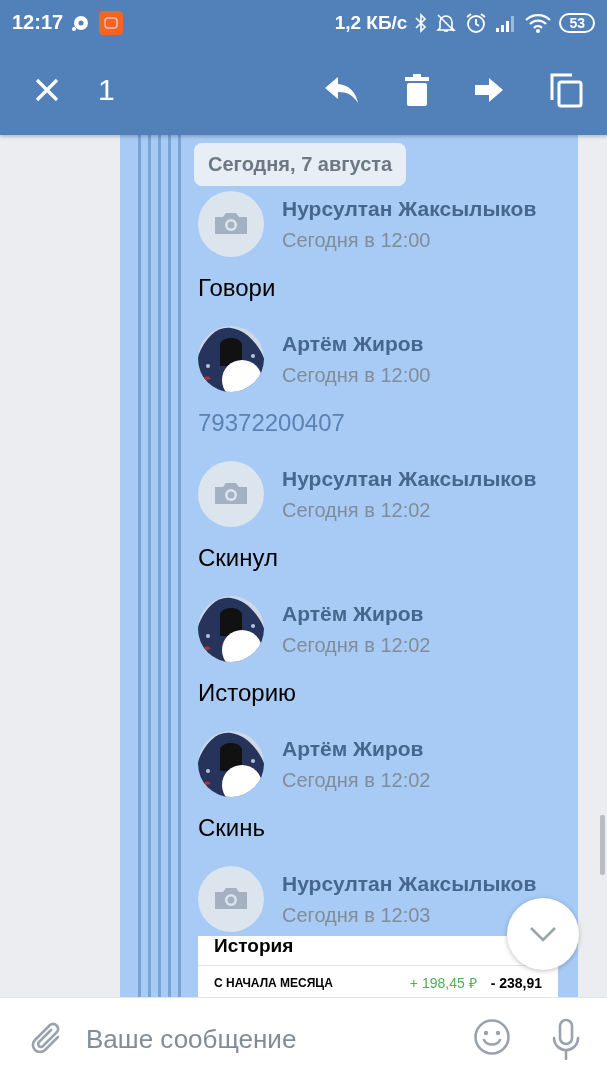  What do you see at coordinates (273, 983) in the screenshot?
I see `period-label: С НАЧАЛА МЕСЯЦА` at bounding box center [273, 983].